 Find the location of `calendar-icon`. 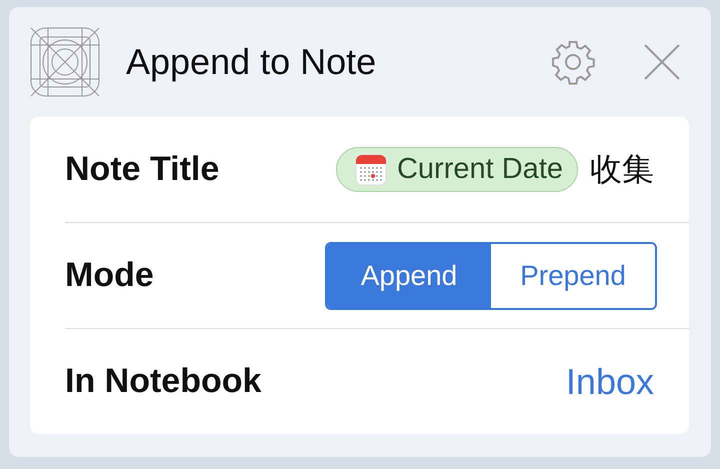

calendar-icon is located at coordinates (370, 170).